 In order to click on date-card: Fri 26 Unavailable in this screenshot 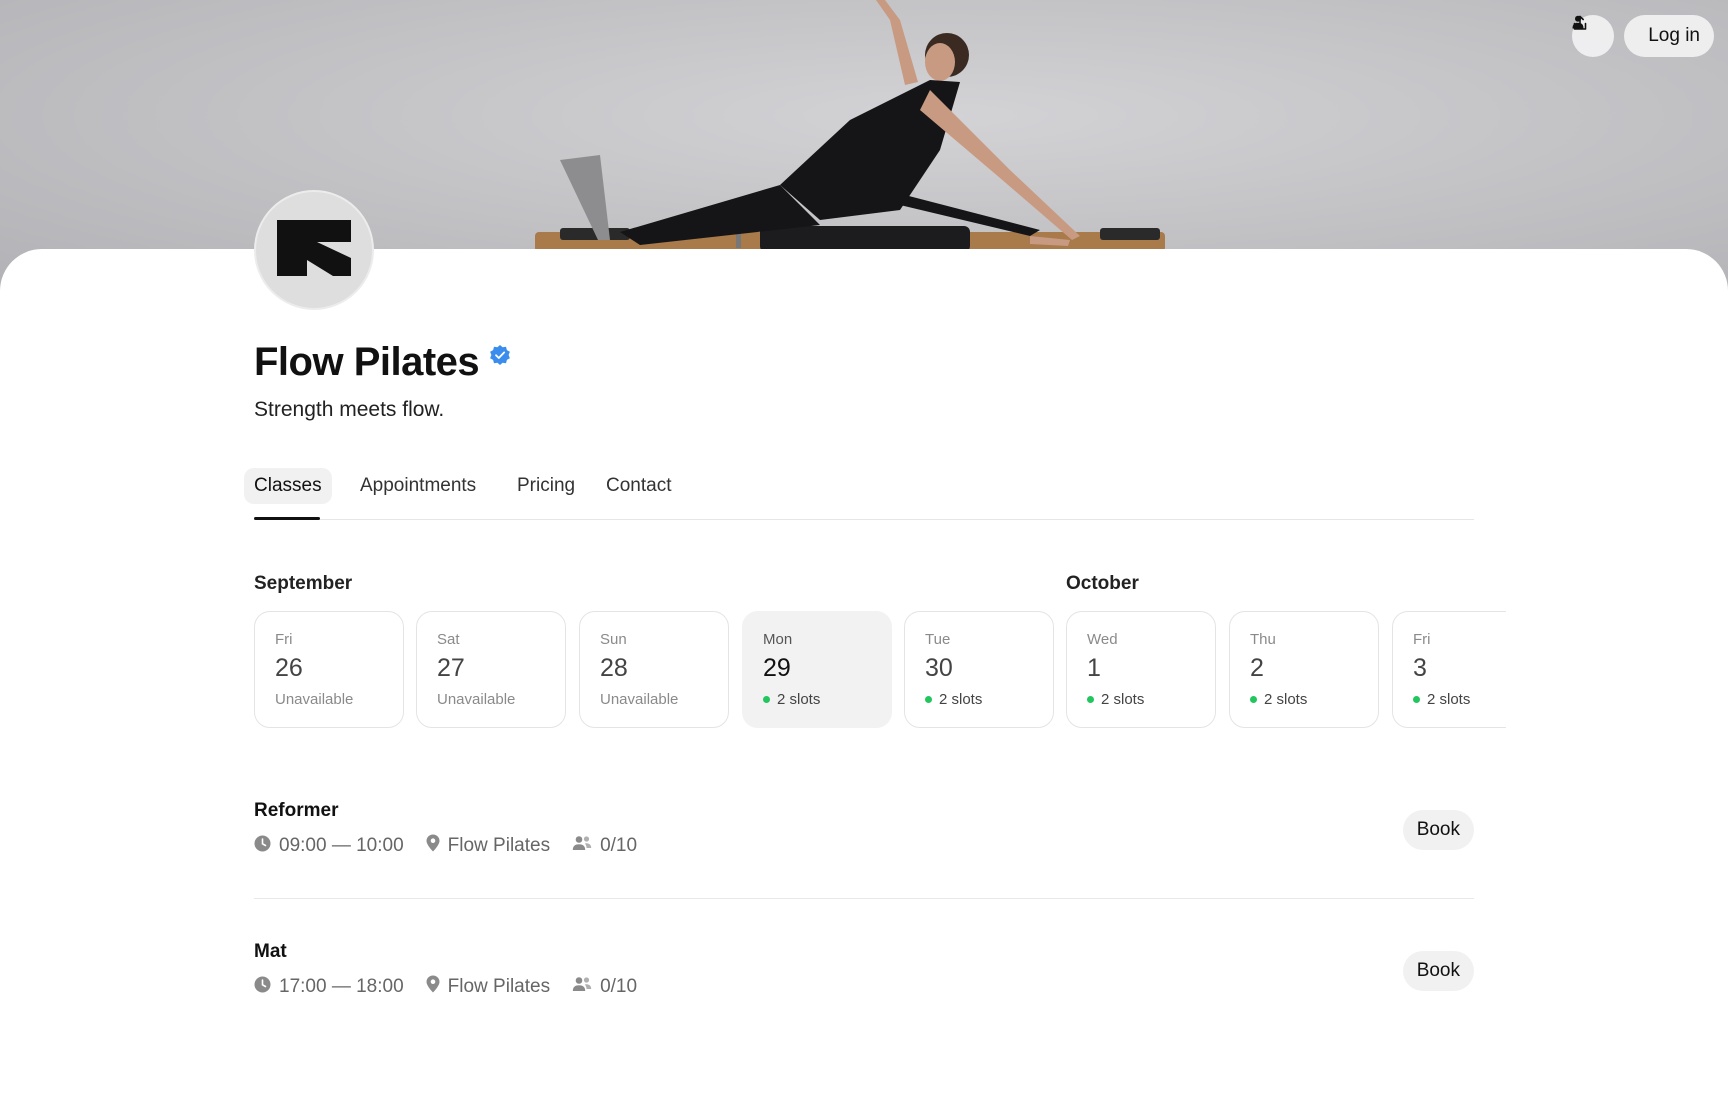, I will do `click(329, 669)`.